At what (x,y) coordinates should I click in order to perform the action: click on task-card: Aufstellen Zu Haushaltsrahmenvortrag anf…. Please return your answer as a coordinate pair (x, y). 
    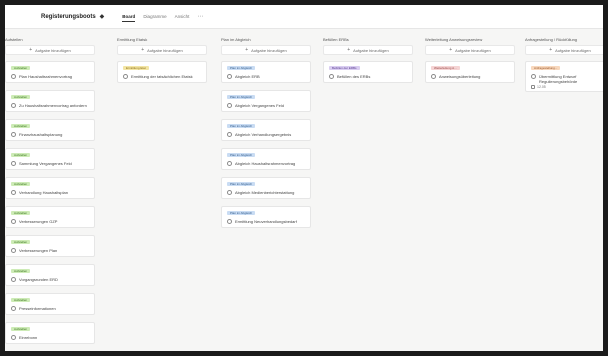
    Looking at the image, I should click on (50, 101).